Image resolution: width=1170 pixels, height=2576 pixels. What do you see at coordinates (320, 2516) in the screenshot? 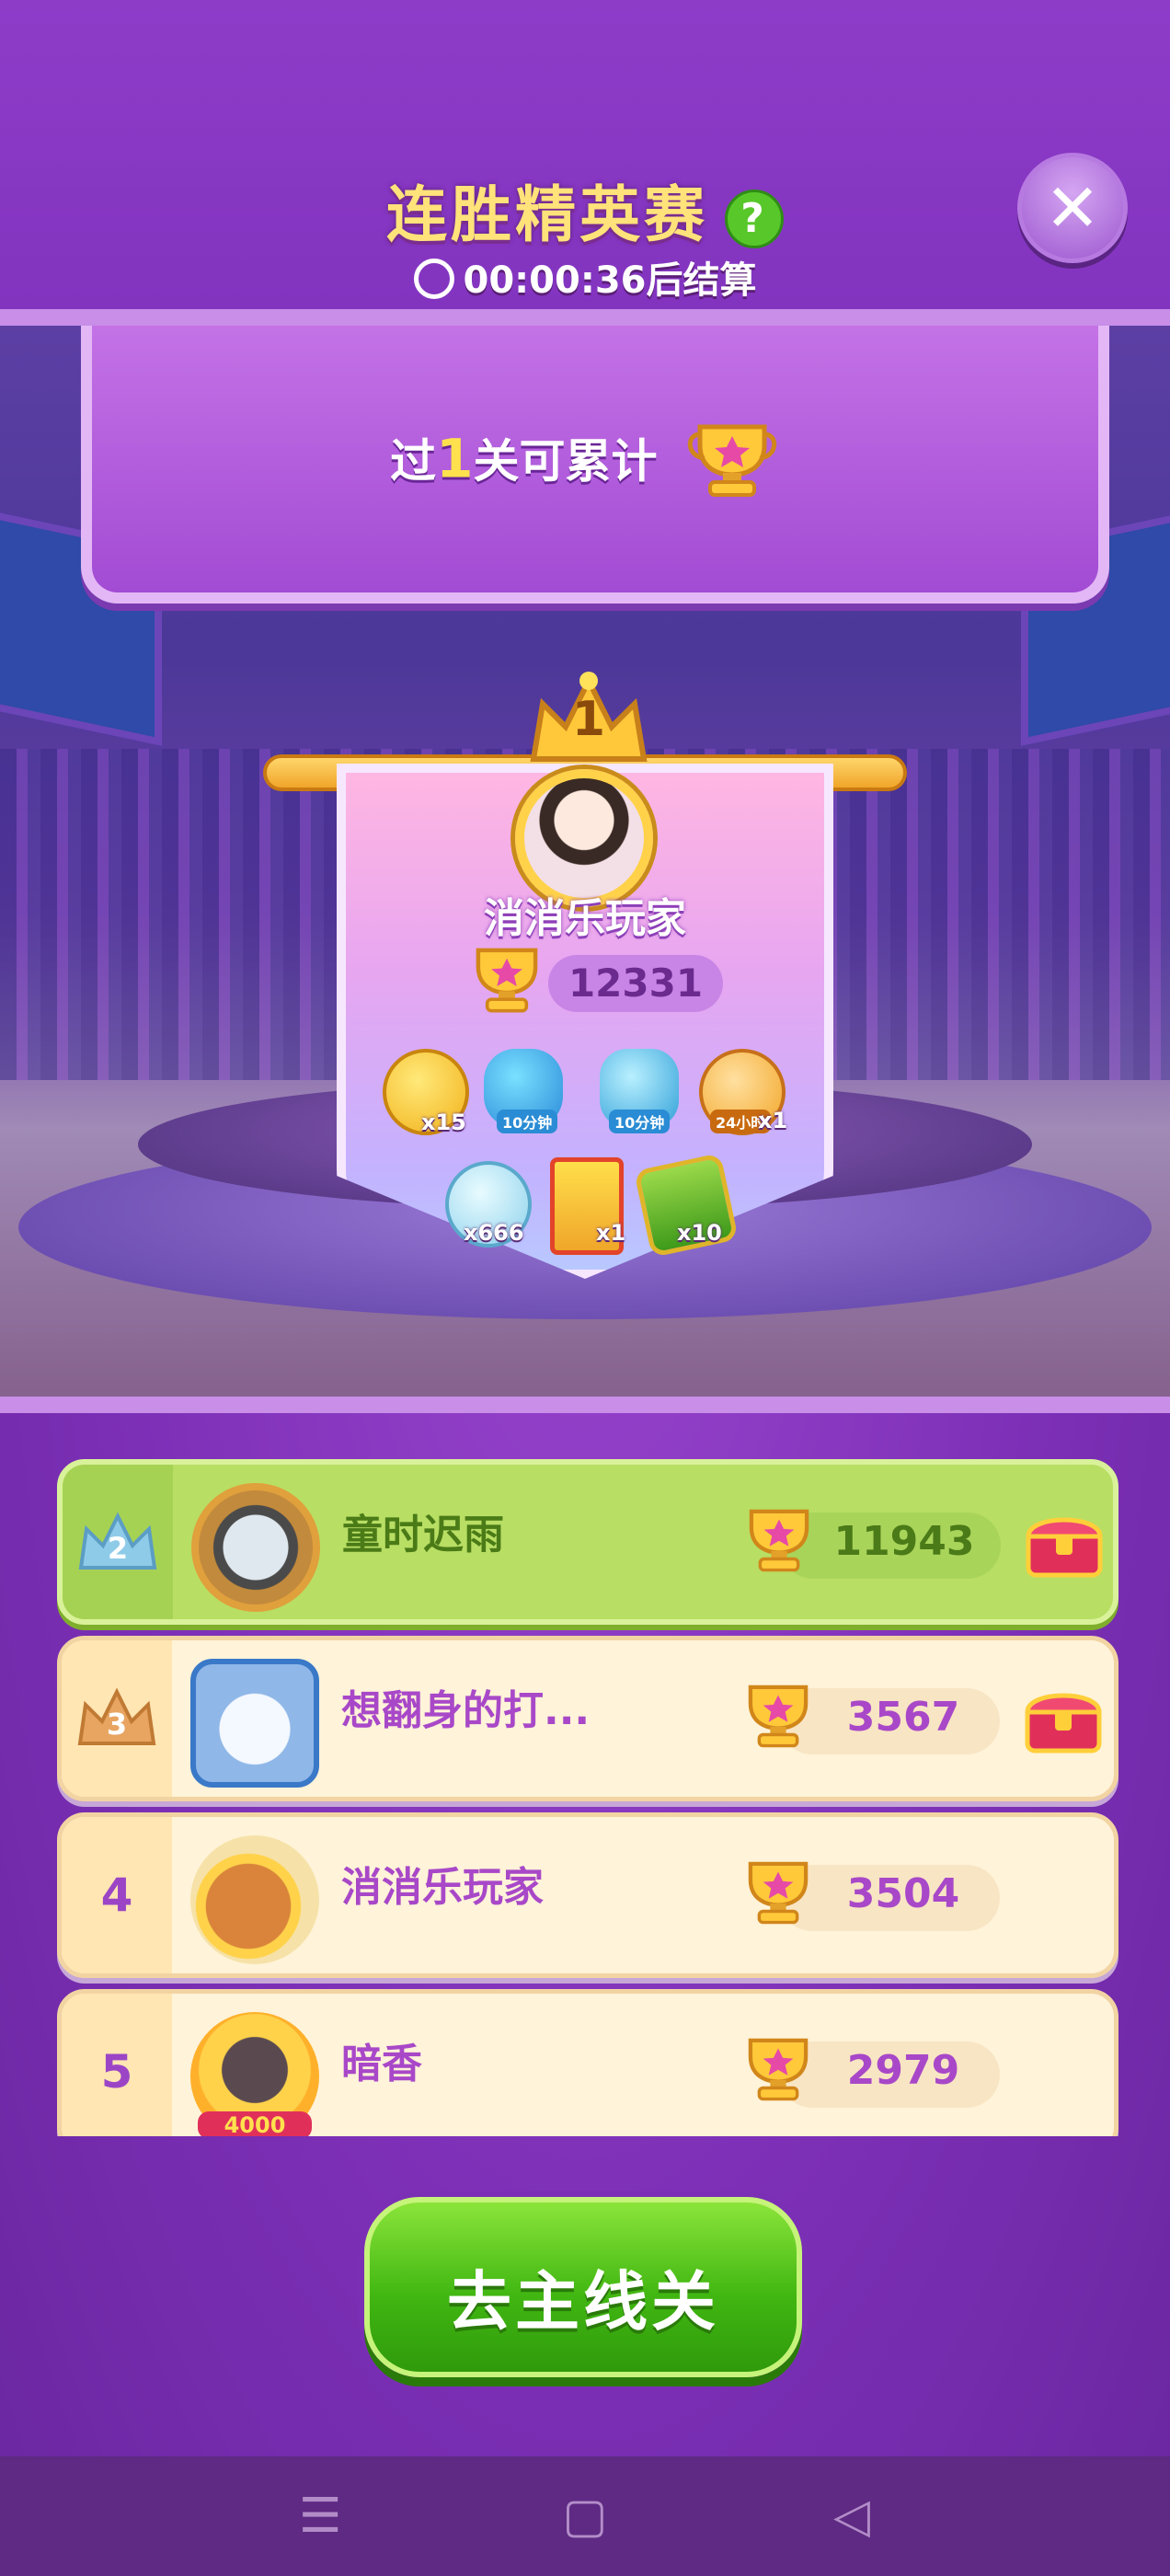
I see `menu-icon: ☰` at bounding box center [320, 2516].